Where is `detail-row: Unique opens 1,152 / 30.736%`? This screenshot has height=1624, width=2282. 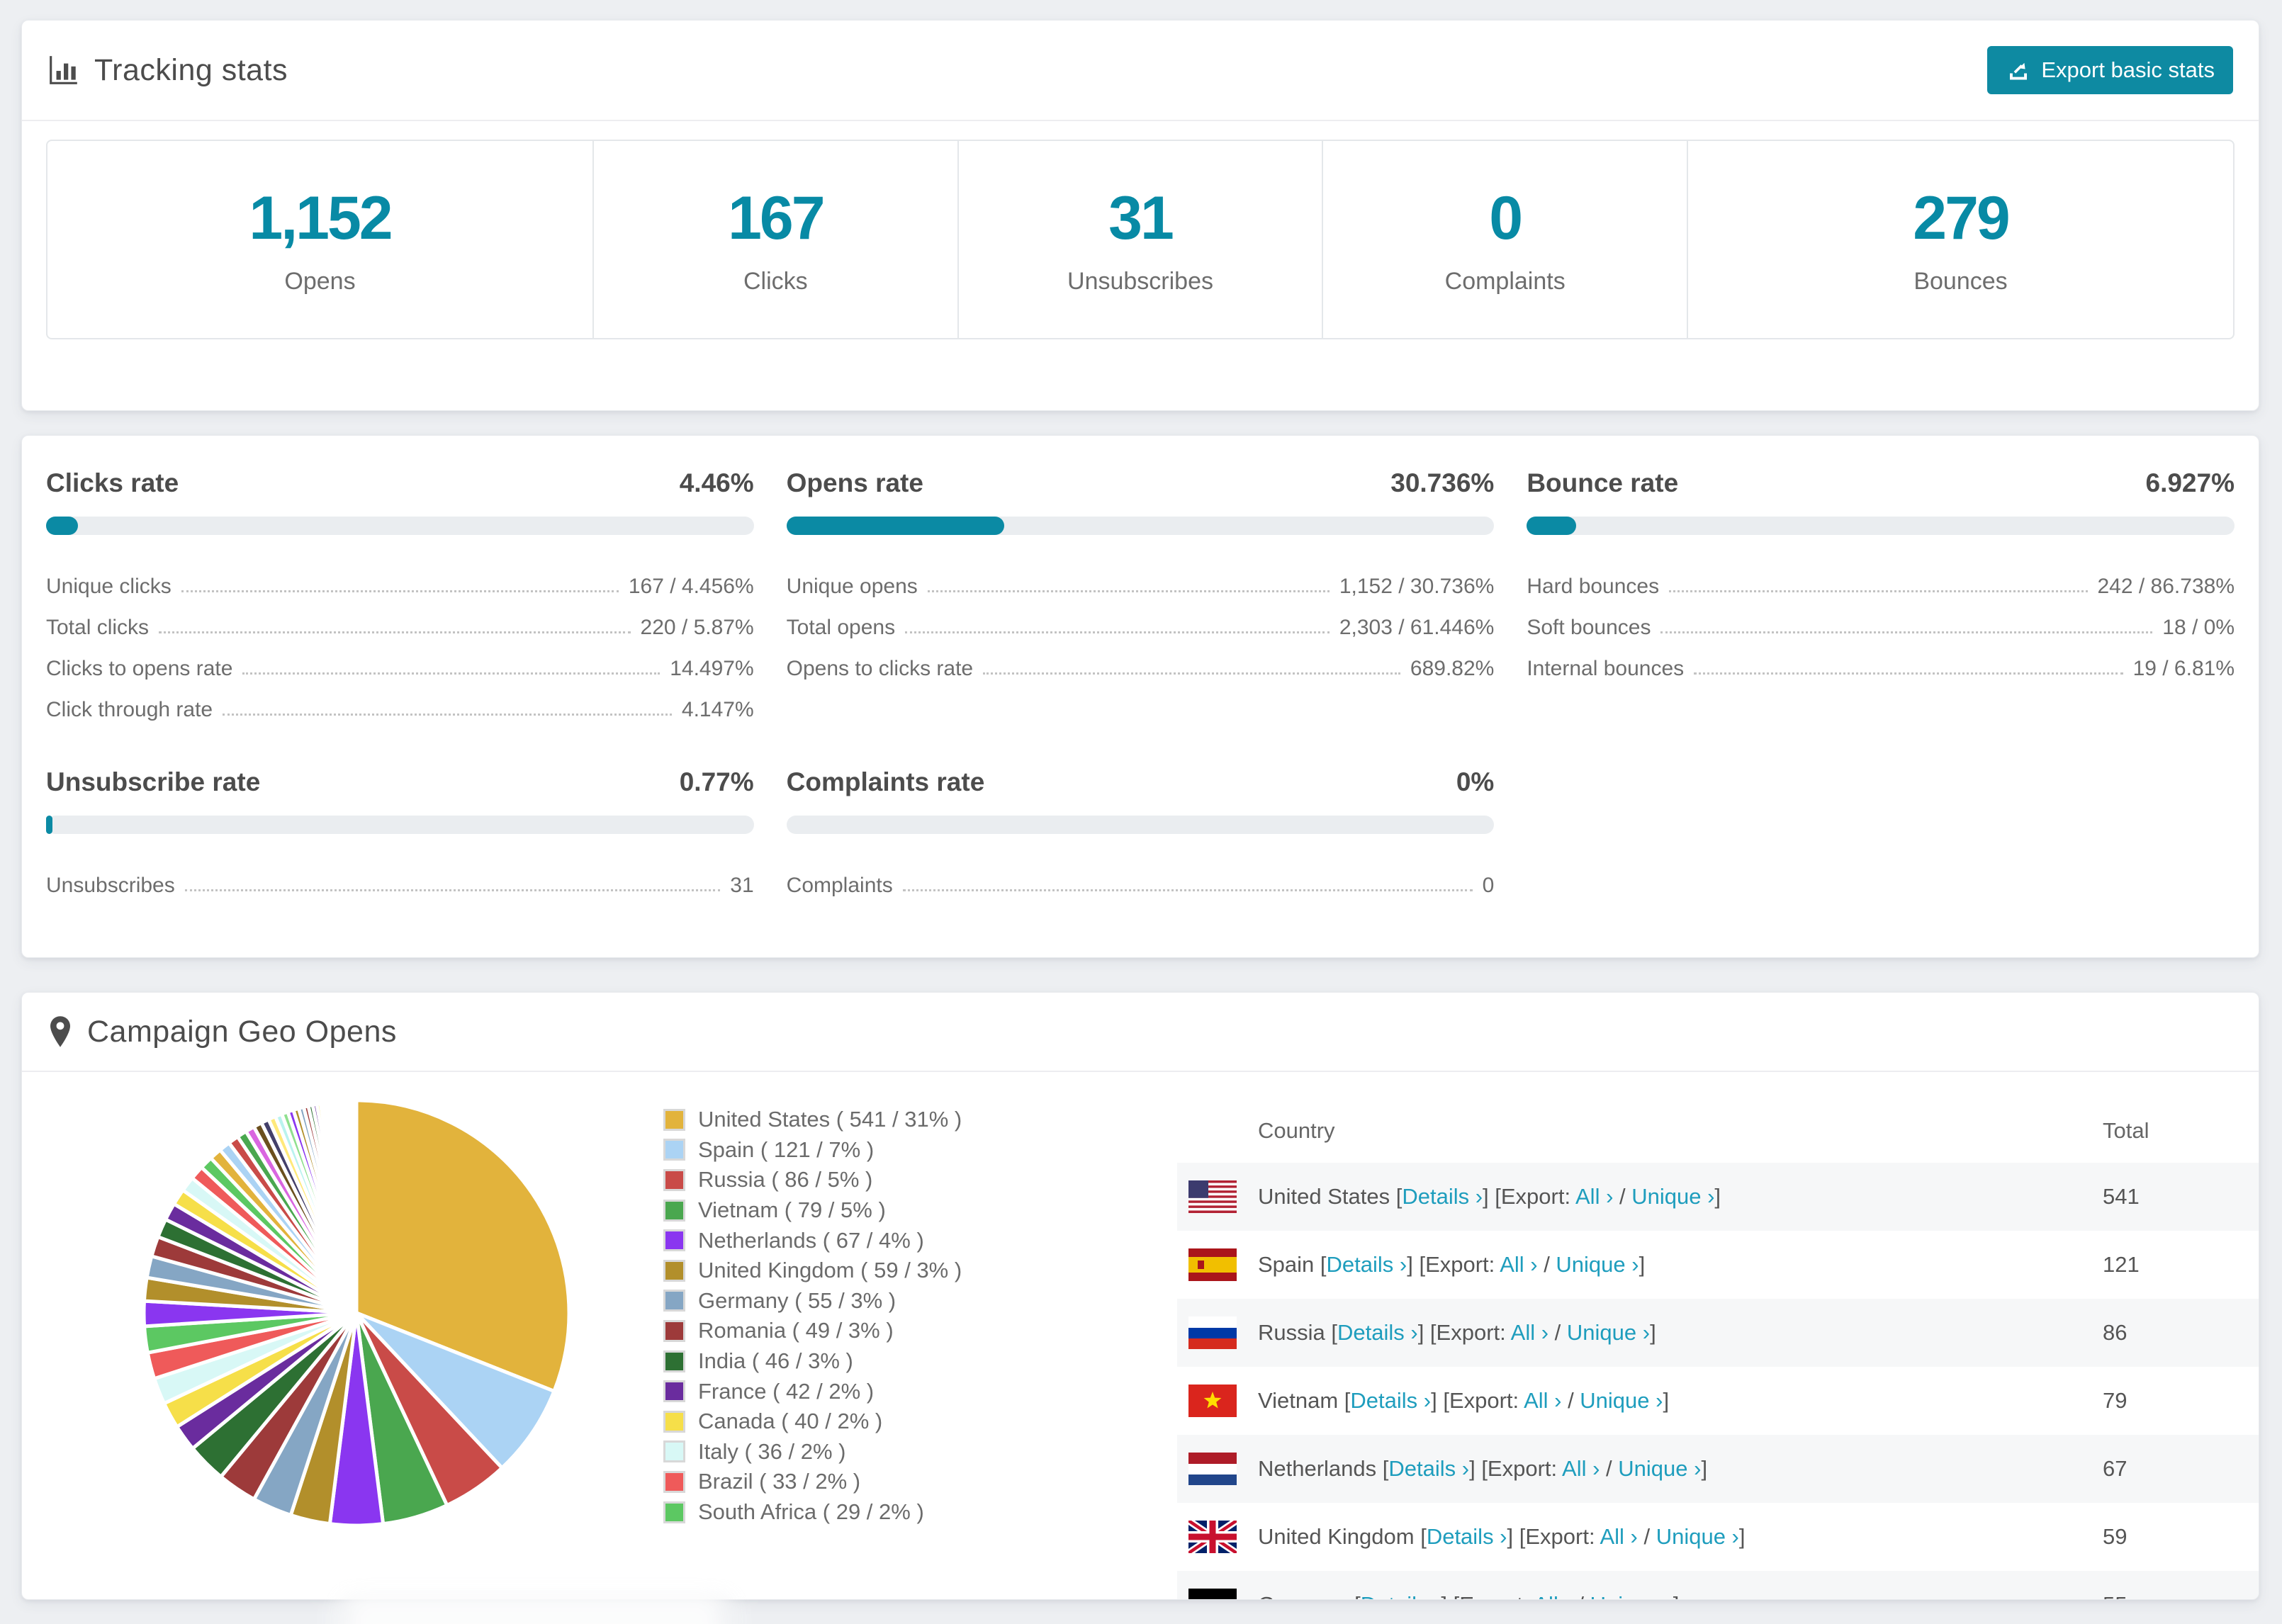 detail-row: Unique opens 1,152 / 30.736% is located at coordinates (1141, 579).